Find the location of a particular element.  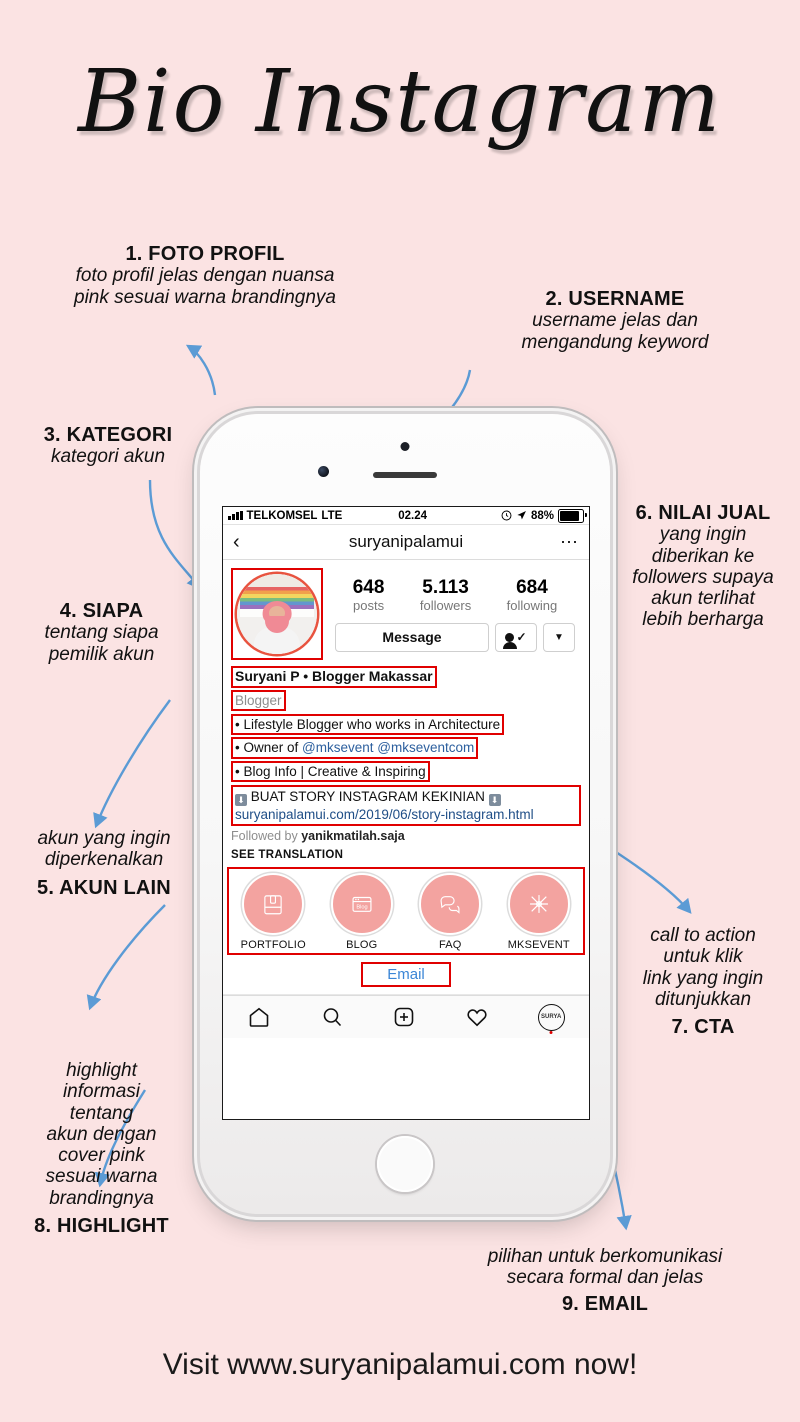

stat-following-value: 684 is located at coordinates (532, 587).